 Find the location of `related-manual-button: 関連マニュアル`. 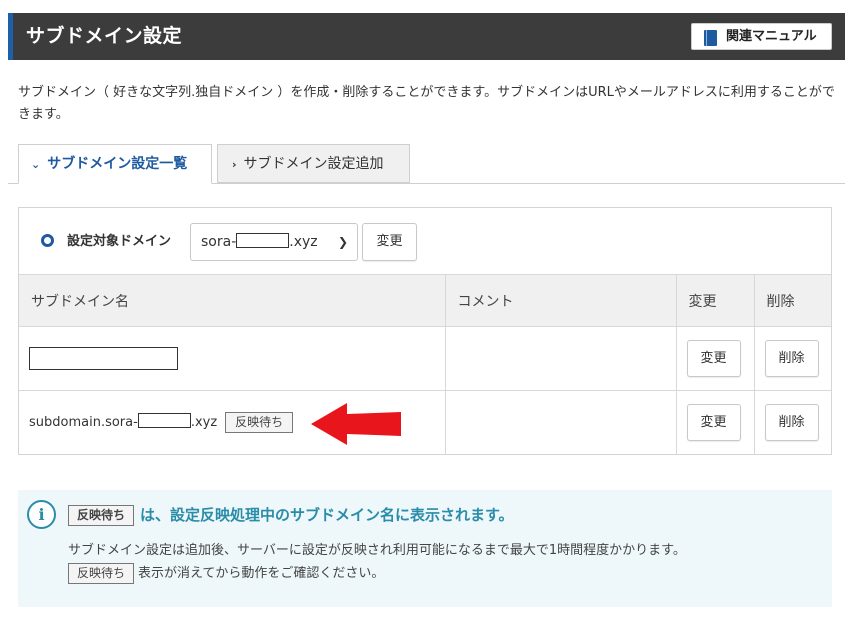

related-manual-button: 関連マニュアル is located at coordinates (761, 36).